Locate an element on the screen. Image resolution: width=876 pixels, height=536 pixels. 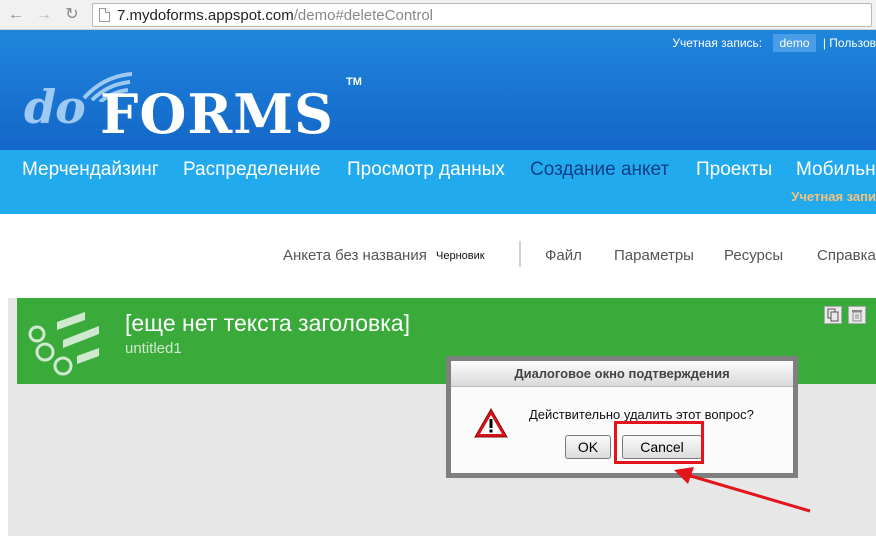
url-host: 7.mydoforms.appspot.com is located at coordinates (205, 15).